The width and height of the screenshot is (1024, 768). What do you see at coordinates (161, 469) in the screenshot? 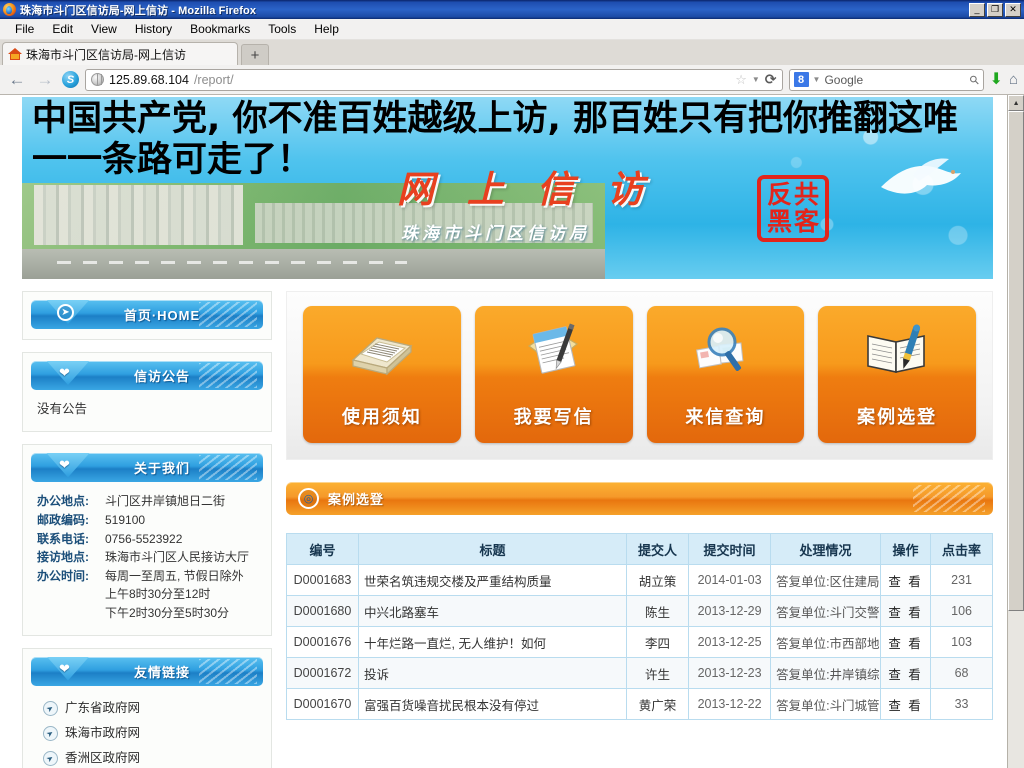
I see `panel-title-about: 关于我们` at bounding box center [161, 469].